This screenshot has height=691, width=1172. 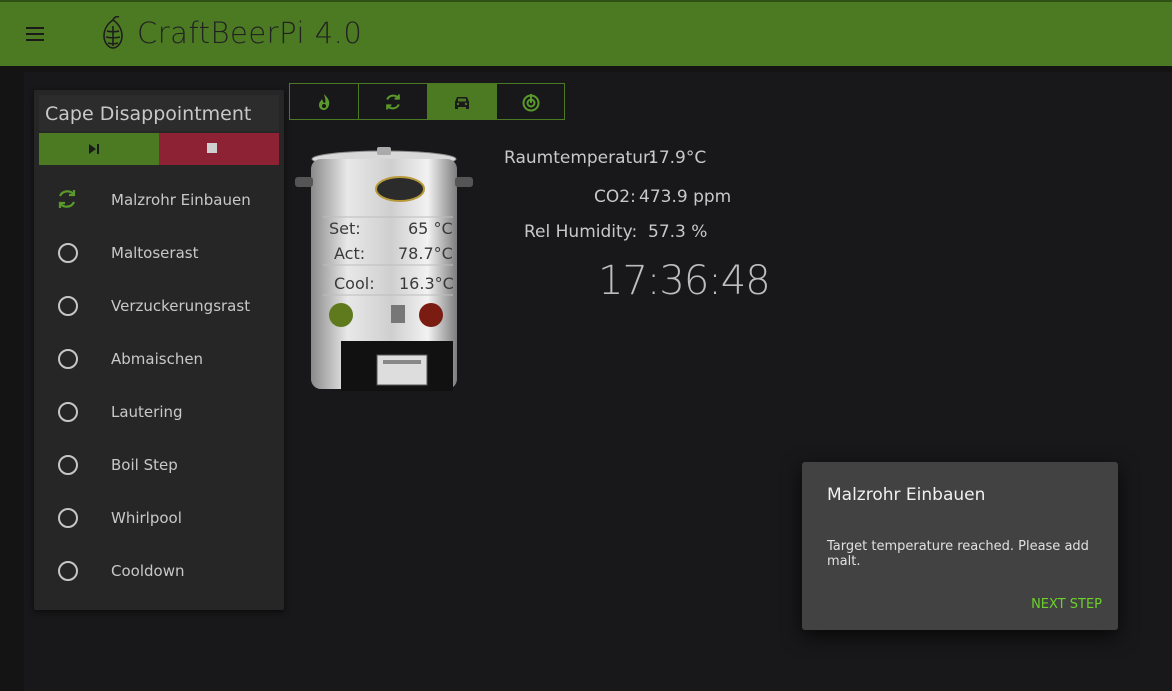 I want to click on room-temp-label: Raumtemperatur:, so click(x=580, y=158).